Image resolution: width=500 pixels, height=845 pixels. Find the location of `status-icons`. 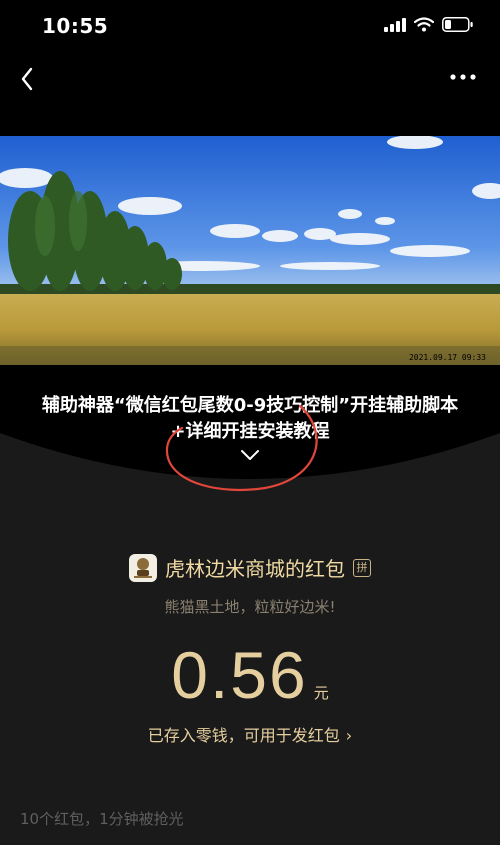

status-icons is located at coordinates (429, 24).